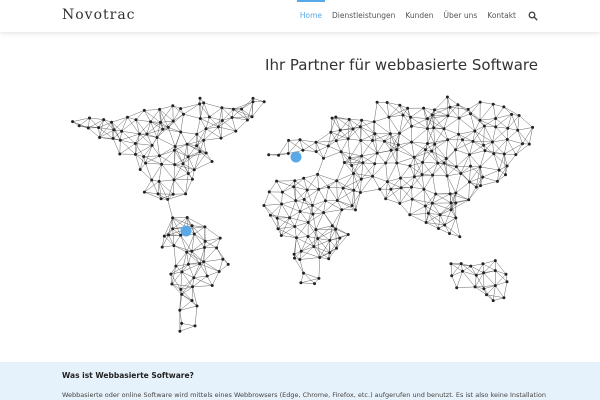 This screenshot has height=400, width=600. I want to click on nav-item-ueber-uns: Über uns, so click(461, 16).